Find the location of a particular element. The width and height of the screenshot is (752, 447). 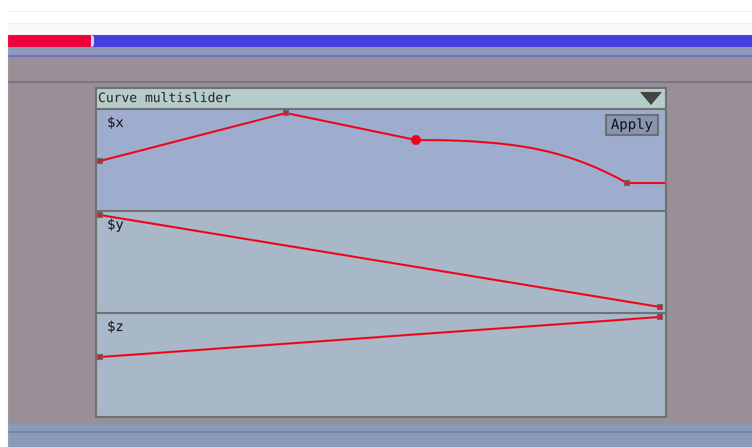

panel-title: Curve multislider is located at coordinates (165, 98).